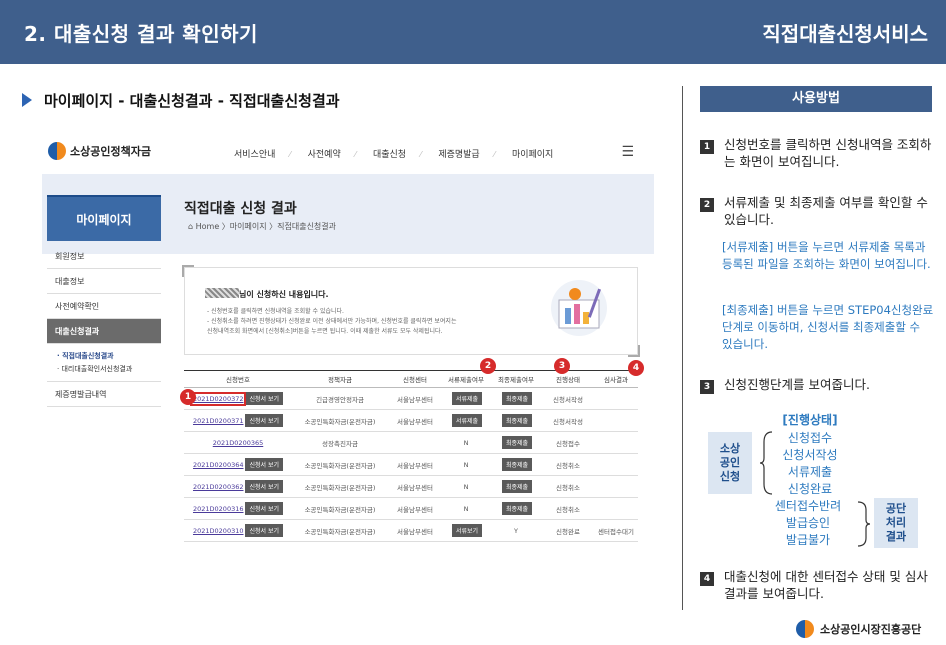 The image size is (946, 645). I want to click on flow-result: 공단 처리 결과, so click(896, 523).